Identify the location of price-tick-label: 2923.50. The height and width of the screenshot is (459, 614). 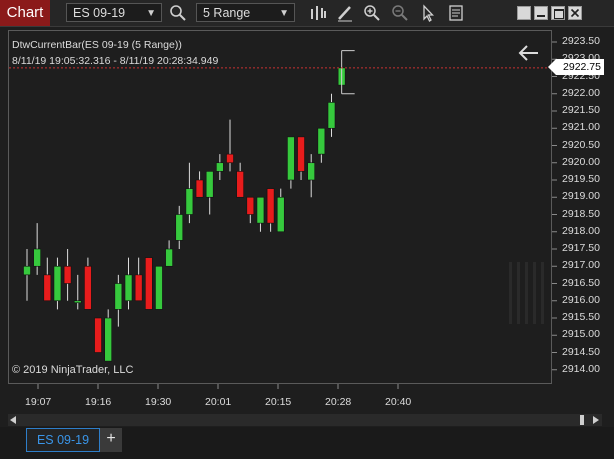
(581, 41).